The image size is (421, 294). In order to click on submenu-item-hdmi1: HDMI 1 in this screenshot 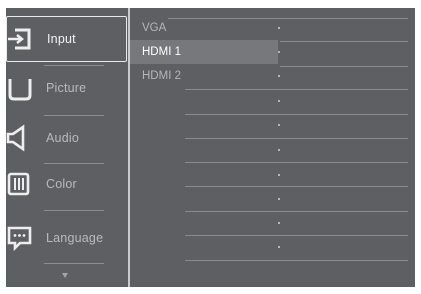, I will do `click(204, 52)`.